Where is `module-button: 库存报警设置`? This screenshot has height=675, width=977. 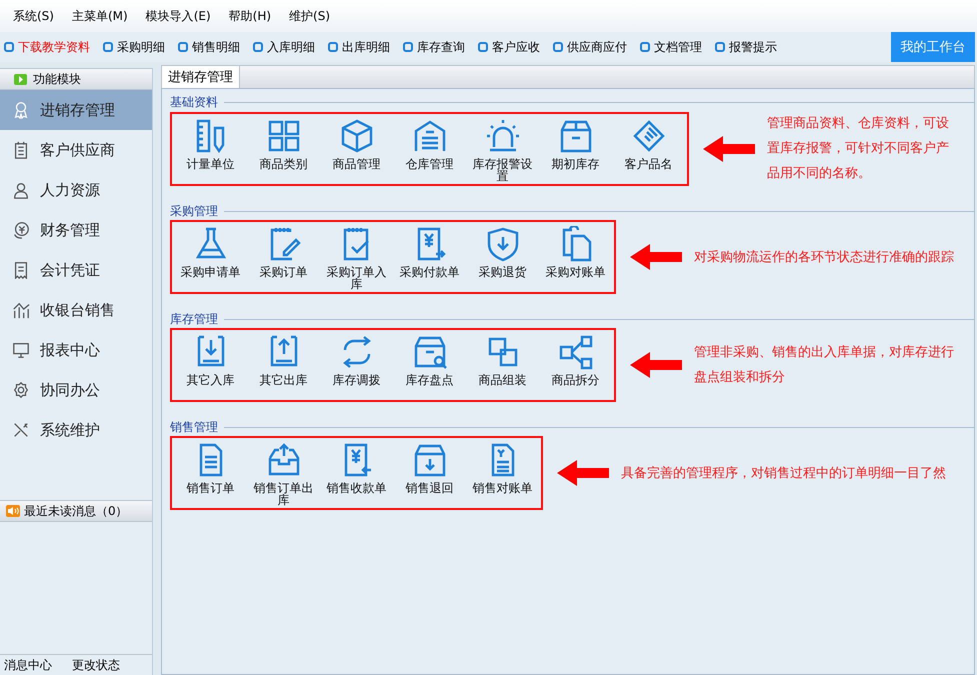 module-button: 库存报警设置 is located at coordinates (502, 150).